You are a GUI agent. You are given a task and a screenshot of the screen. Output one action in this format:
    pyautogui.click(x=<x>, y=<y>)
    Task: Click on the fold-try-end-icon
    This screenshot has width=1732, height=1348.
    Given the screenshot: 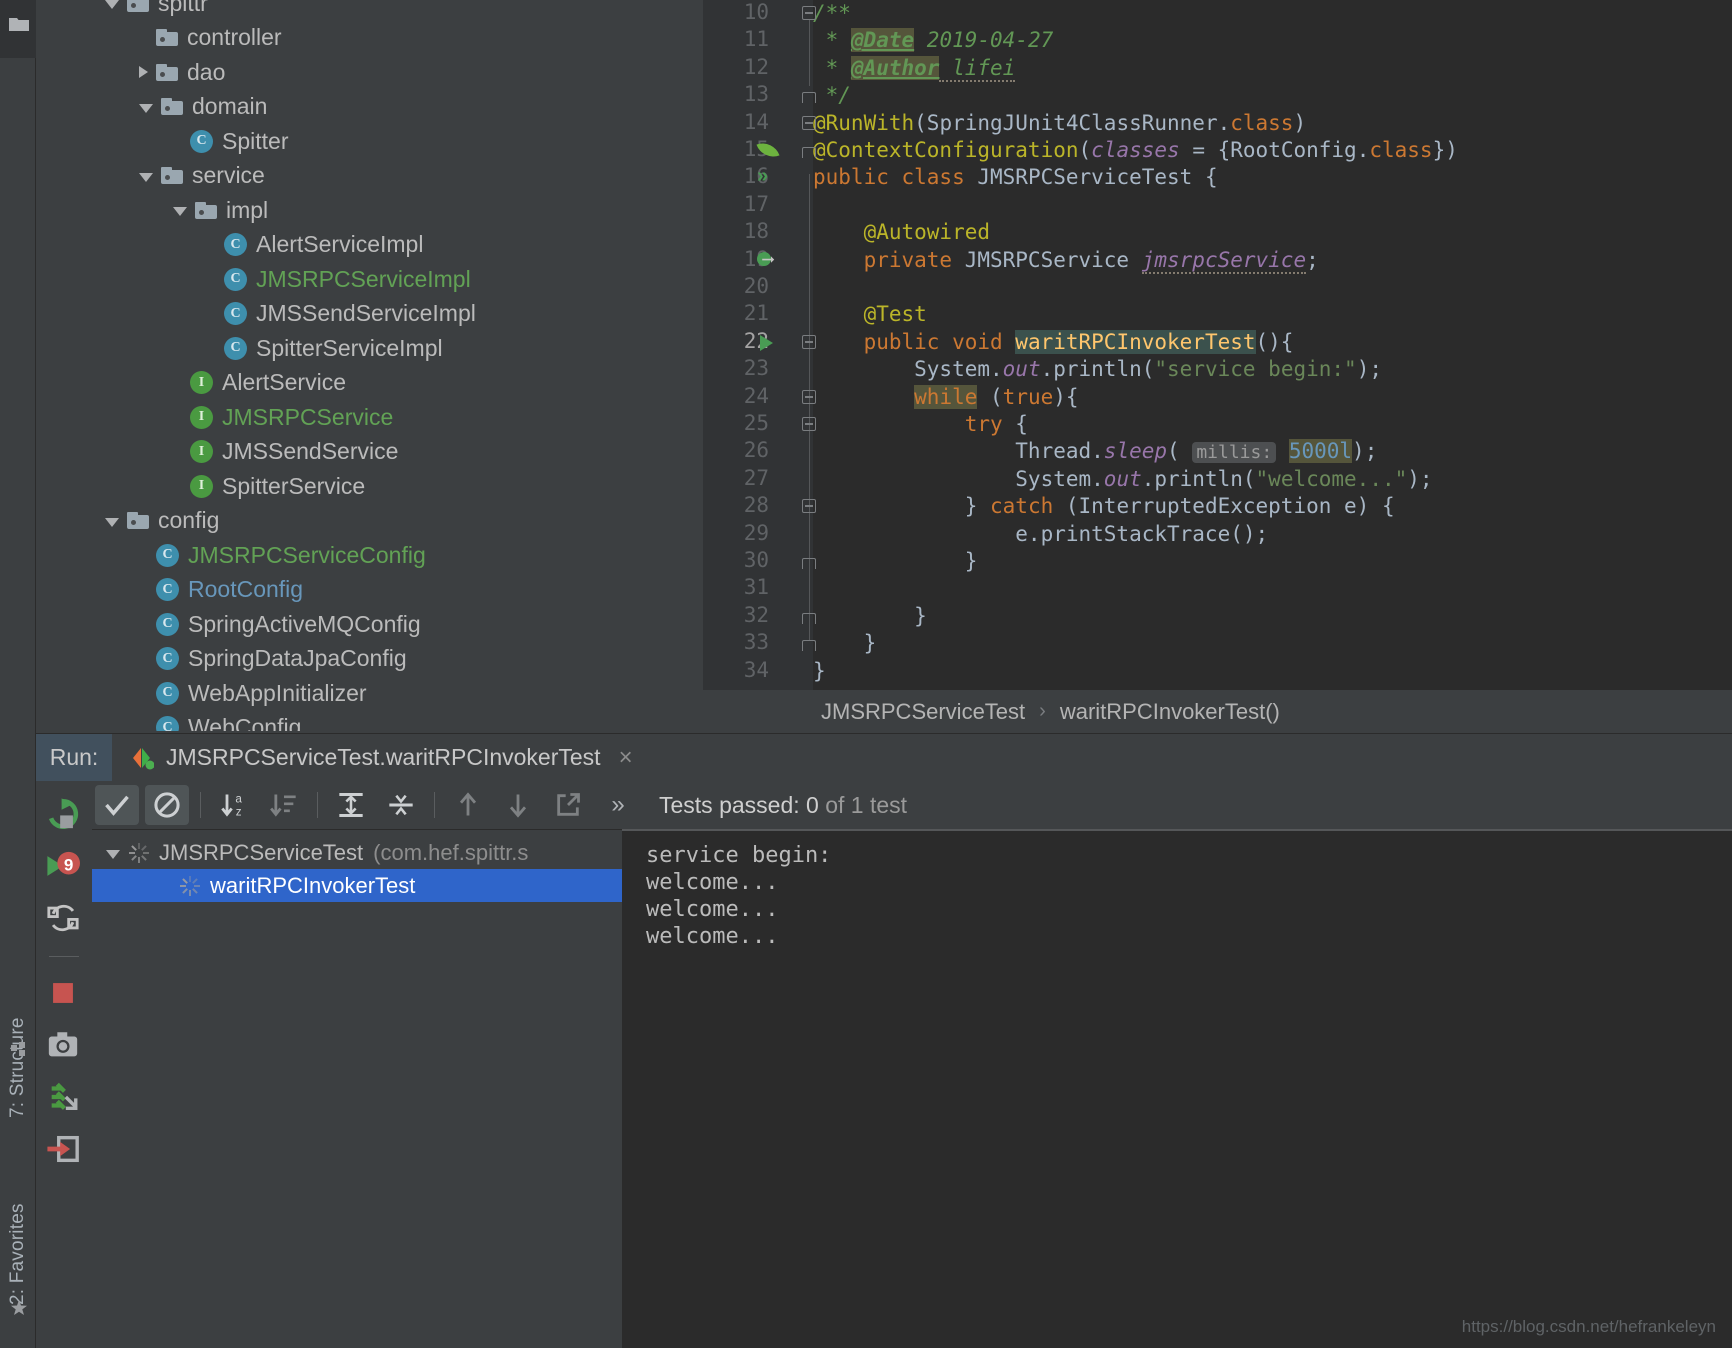 What is the action you would take?
    pyautogui.click(x=809, y=563)
    